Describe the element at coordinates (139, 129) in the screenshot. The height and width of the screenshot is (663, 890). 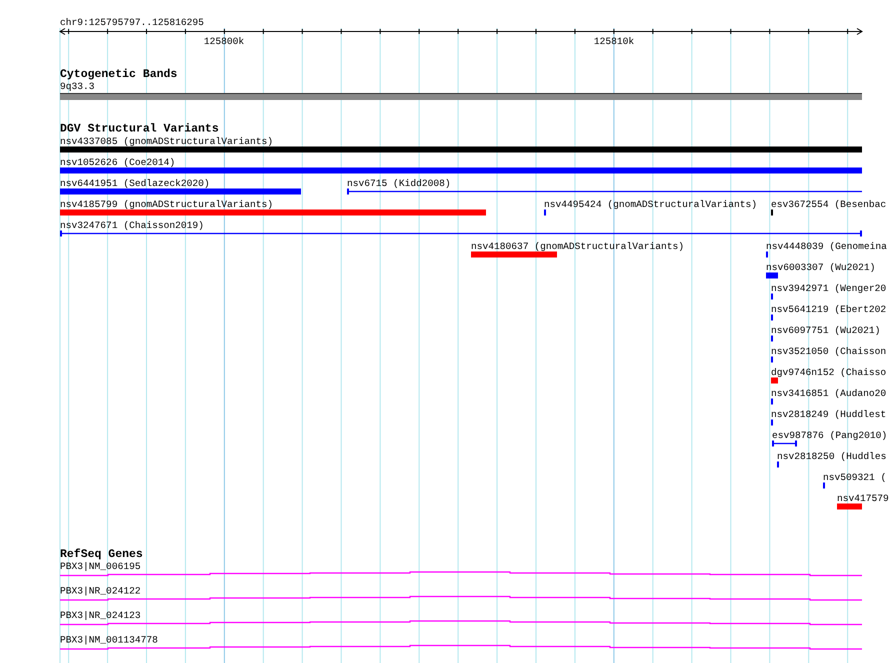
I see `track-title: DGV Structural Variants` at that location.